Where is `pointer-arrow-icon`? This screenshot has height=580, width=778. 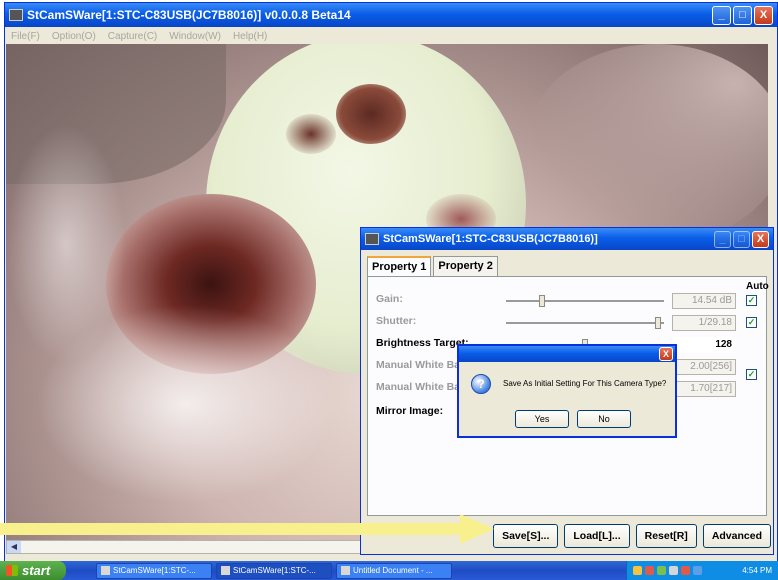
pointer-arrow-icon is located at coordinates (247, 529).